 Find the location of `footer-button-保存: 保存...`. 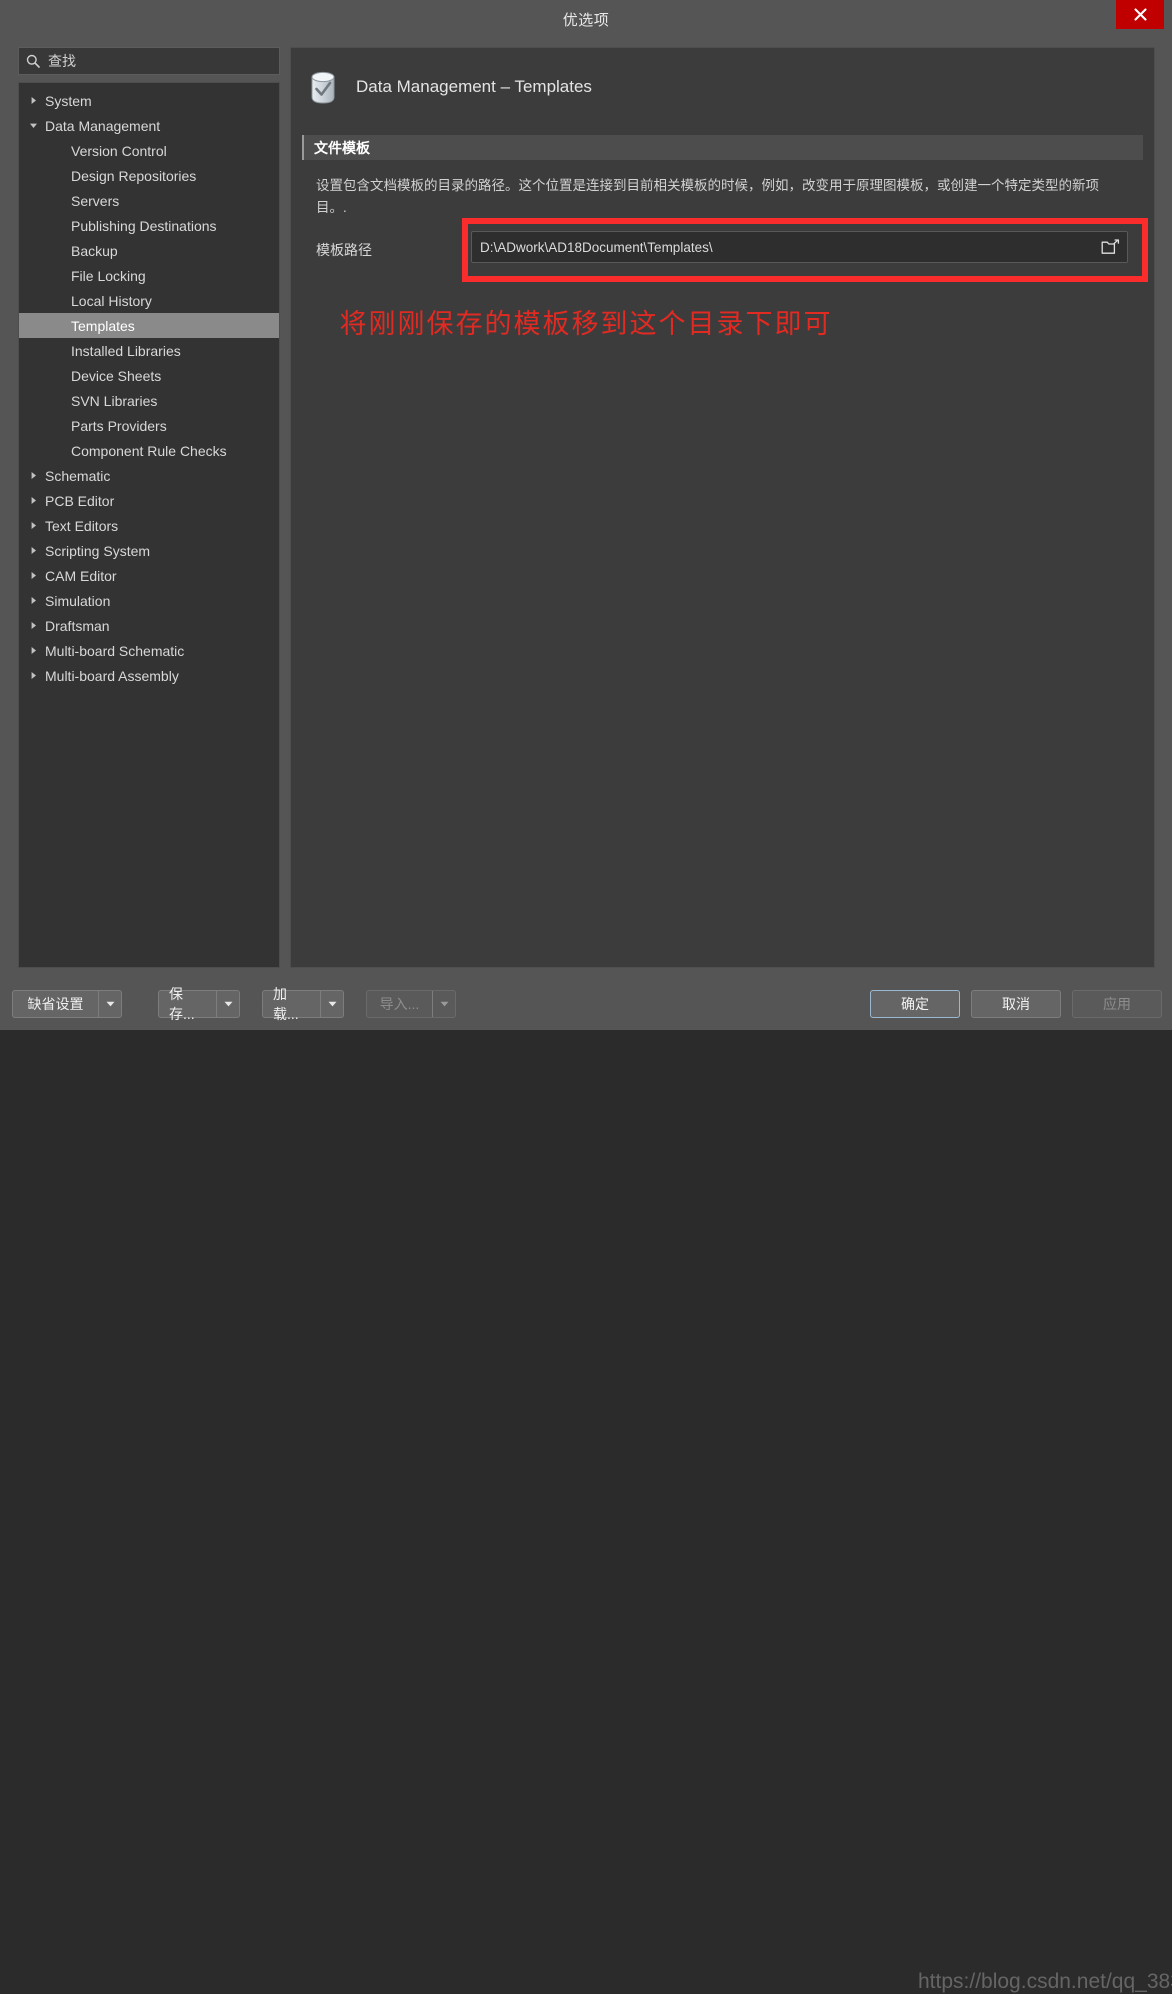

footer-button-保存: 保存... is located at coordinates (199, 1004).